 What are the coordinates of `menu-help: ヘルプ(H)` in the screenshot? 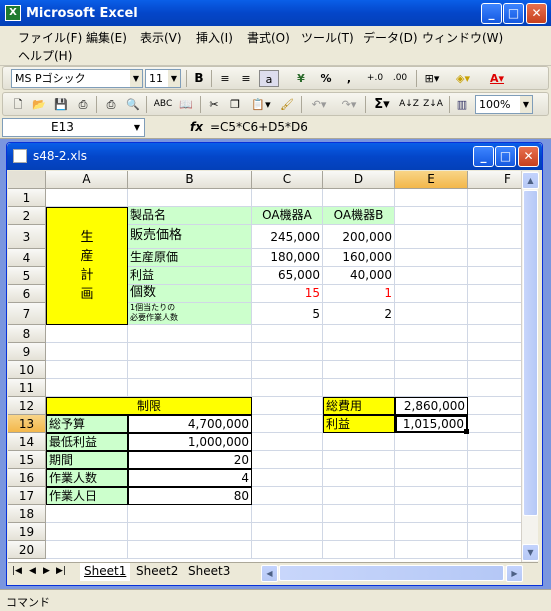 It's located at (45, 55).